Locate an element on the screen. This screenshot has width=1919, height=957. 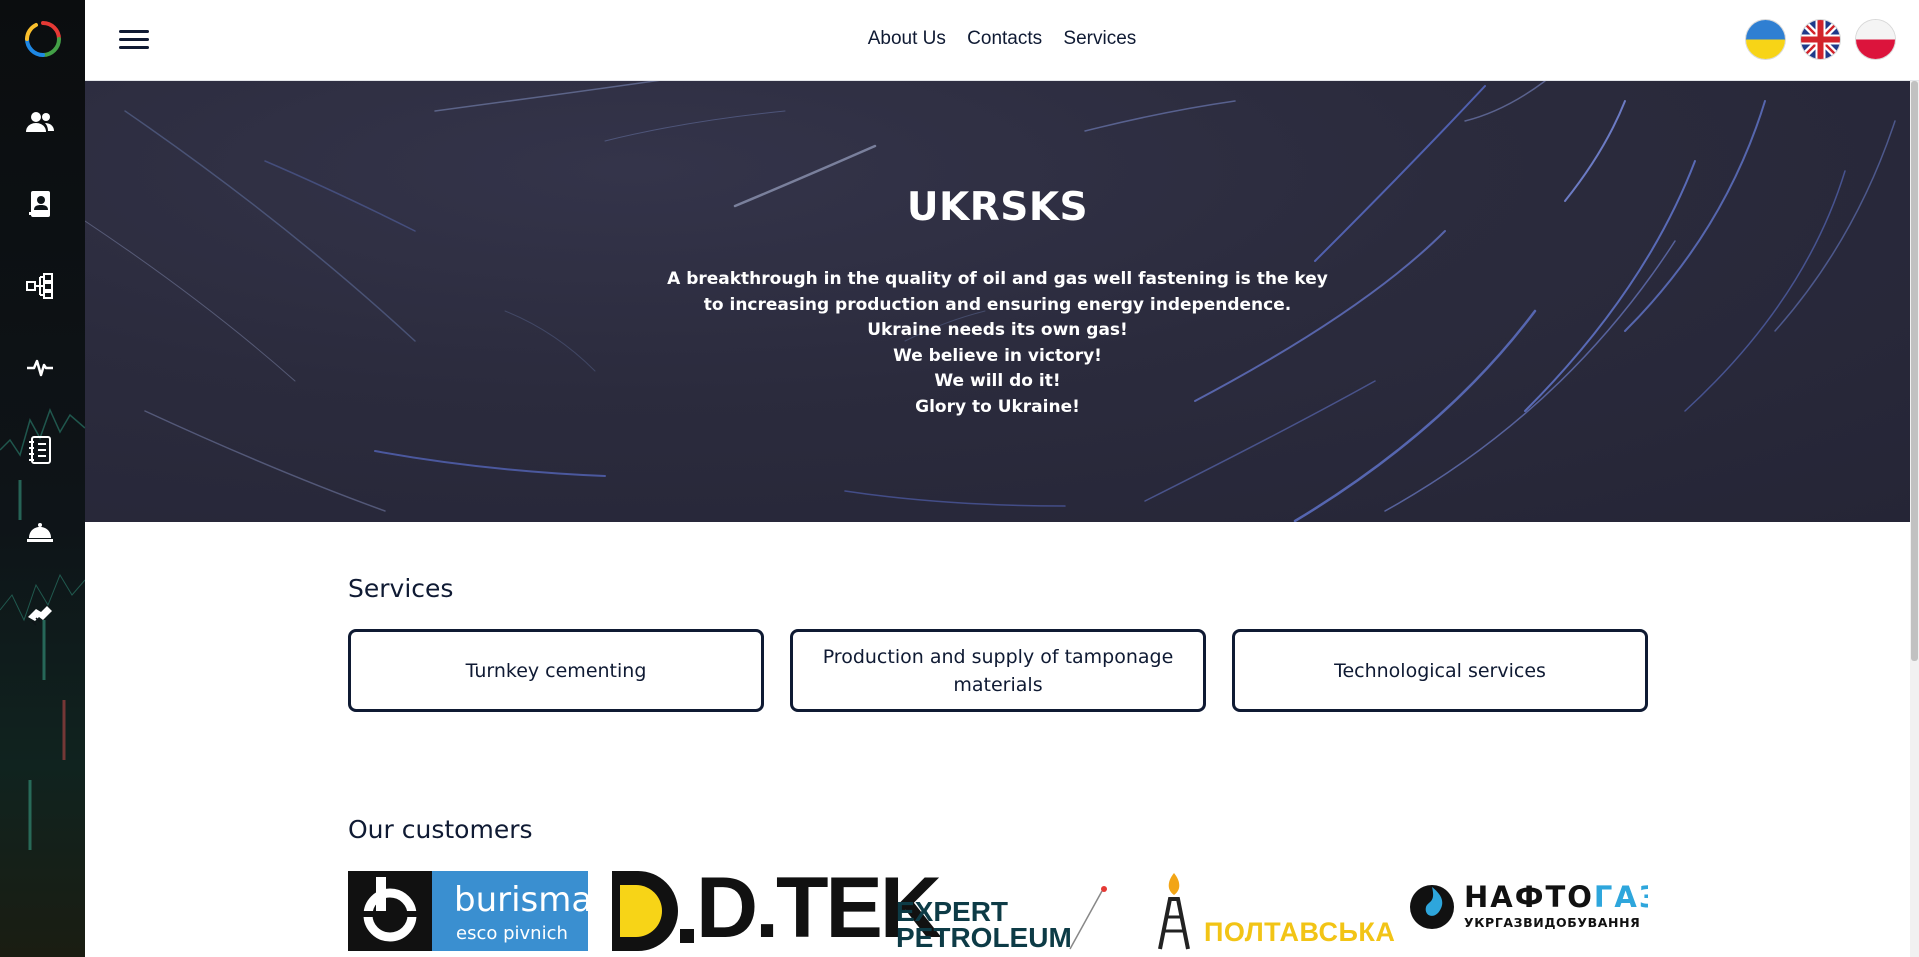
expert-logo-mark-icon is located at coordinates (1088, 918).